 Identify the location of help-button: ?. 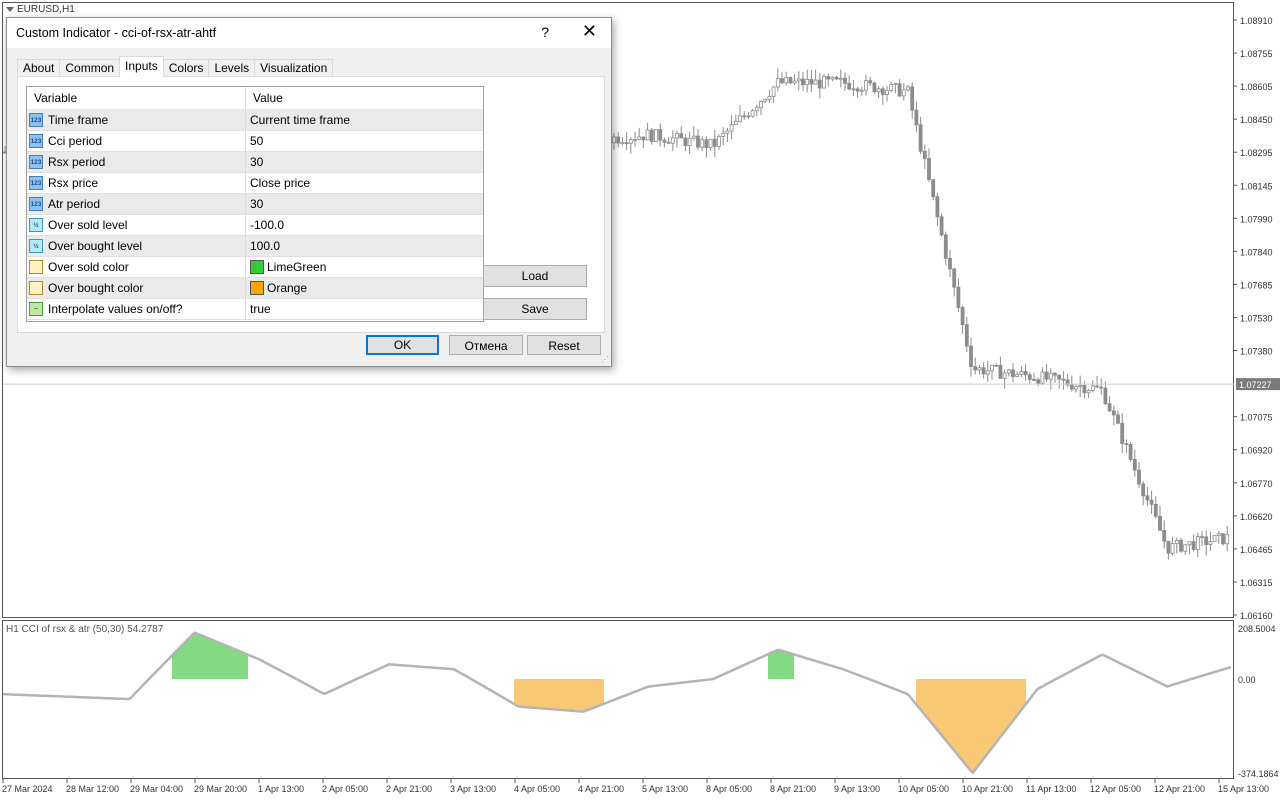
(545, 32).